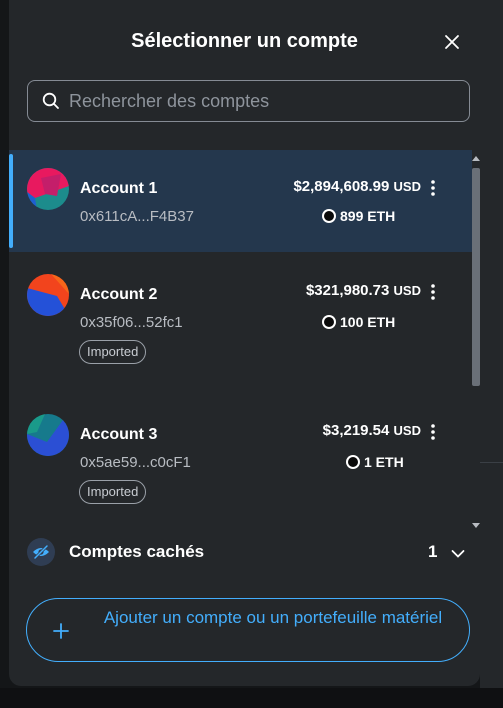 The width and height of the screenshot is (503, 708). What do you see at coordinates (251, 698) in the screenshot?
I see `background-page-bottom` at bounding box center [251, 698].